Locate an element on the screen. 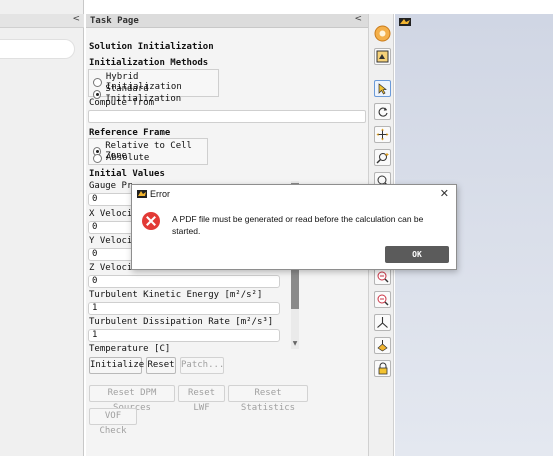 This screenshot has width=553, height=456. zoom-out-icon is located at coordinates (382, 299).